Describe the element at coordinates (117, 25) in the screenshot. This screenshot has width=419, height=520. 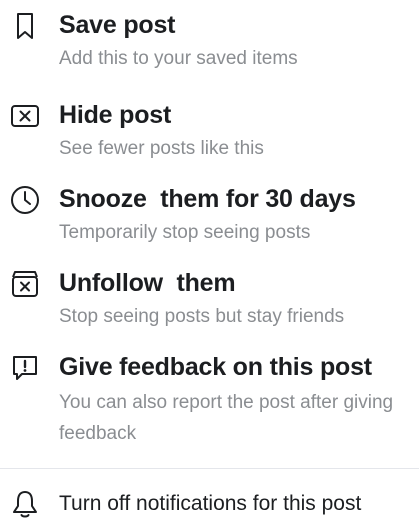
I see `save-post-title: Save post` at that location.